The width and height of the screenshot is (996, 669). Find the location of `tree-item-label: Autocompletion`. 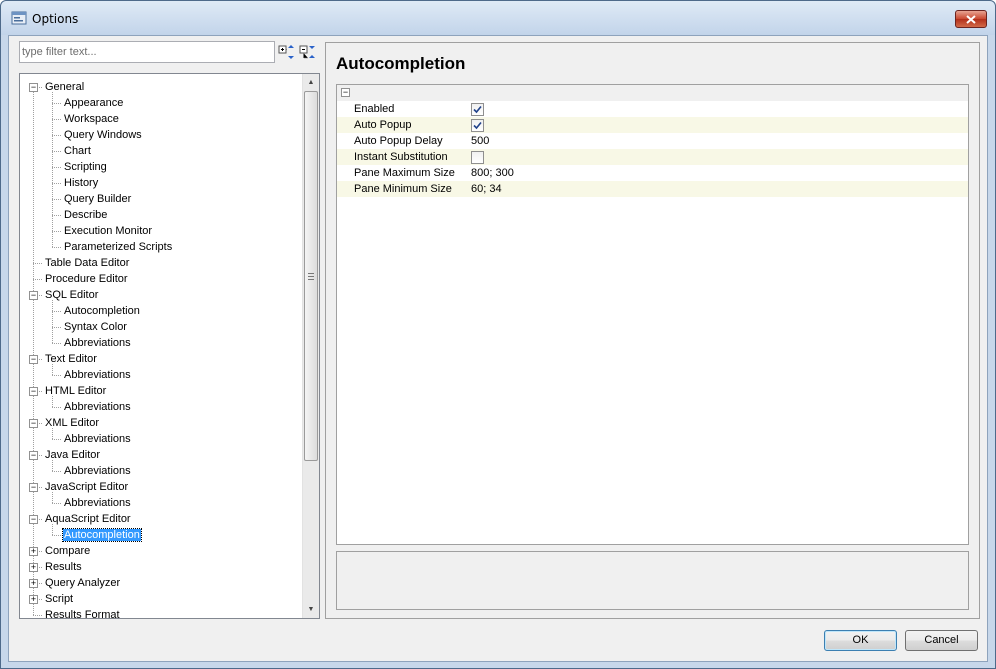

tree-item-label: Autocompletion is located at coordinates (102, 535).